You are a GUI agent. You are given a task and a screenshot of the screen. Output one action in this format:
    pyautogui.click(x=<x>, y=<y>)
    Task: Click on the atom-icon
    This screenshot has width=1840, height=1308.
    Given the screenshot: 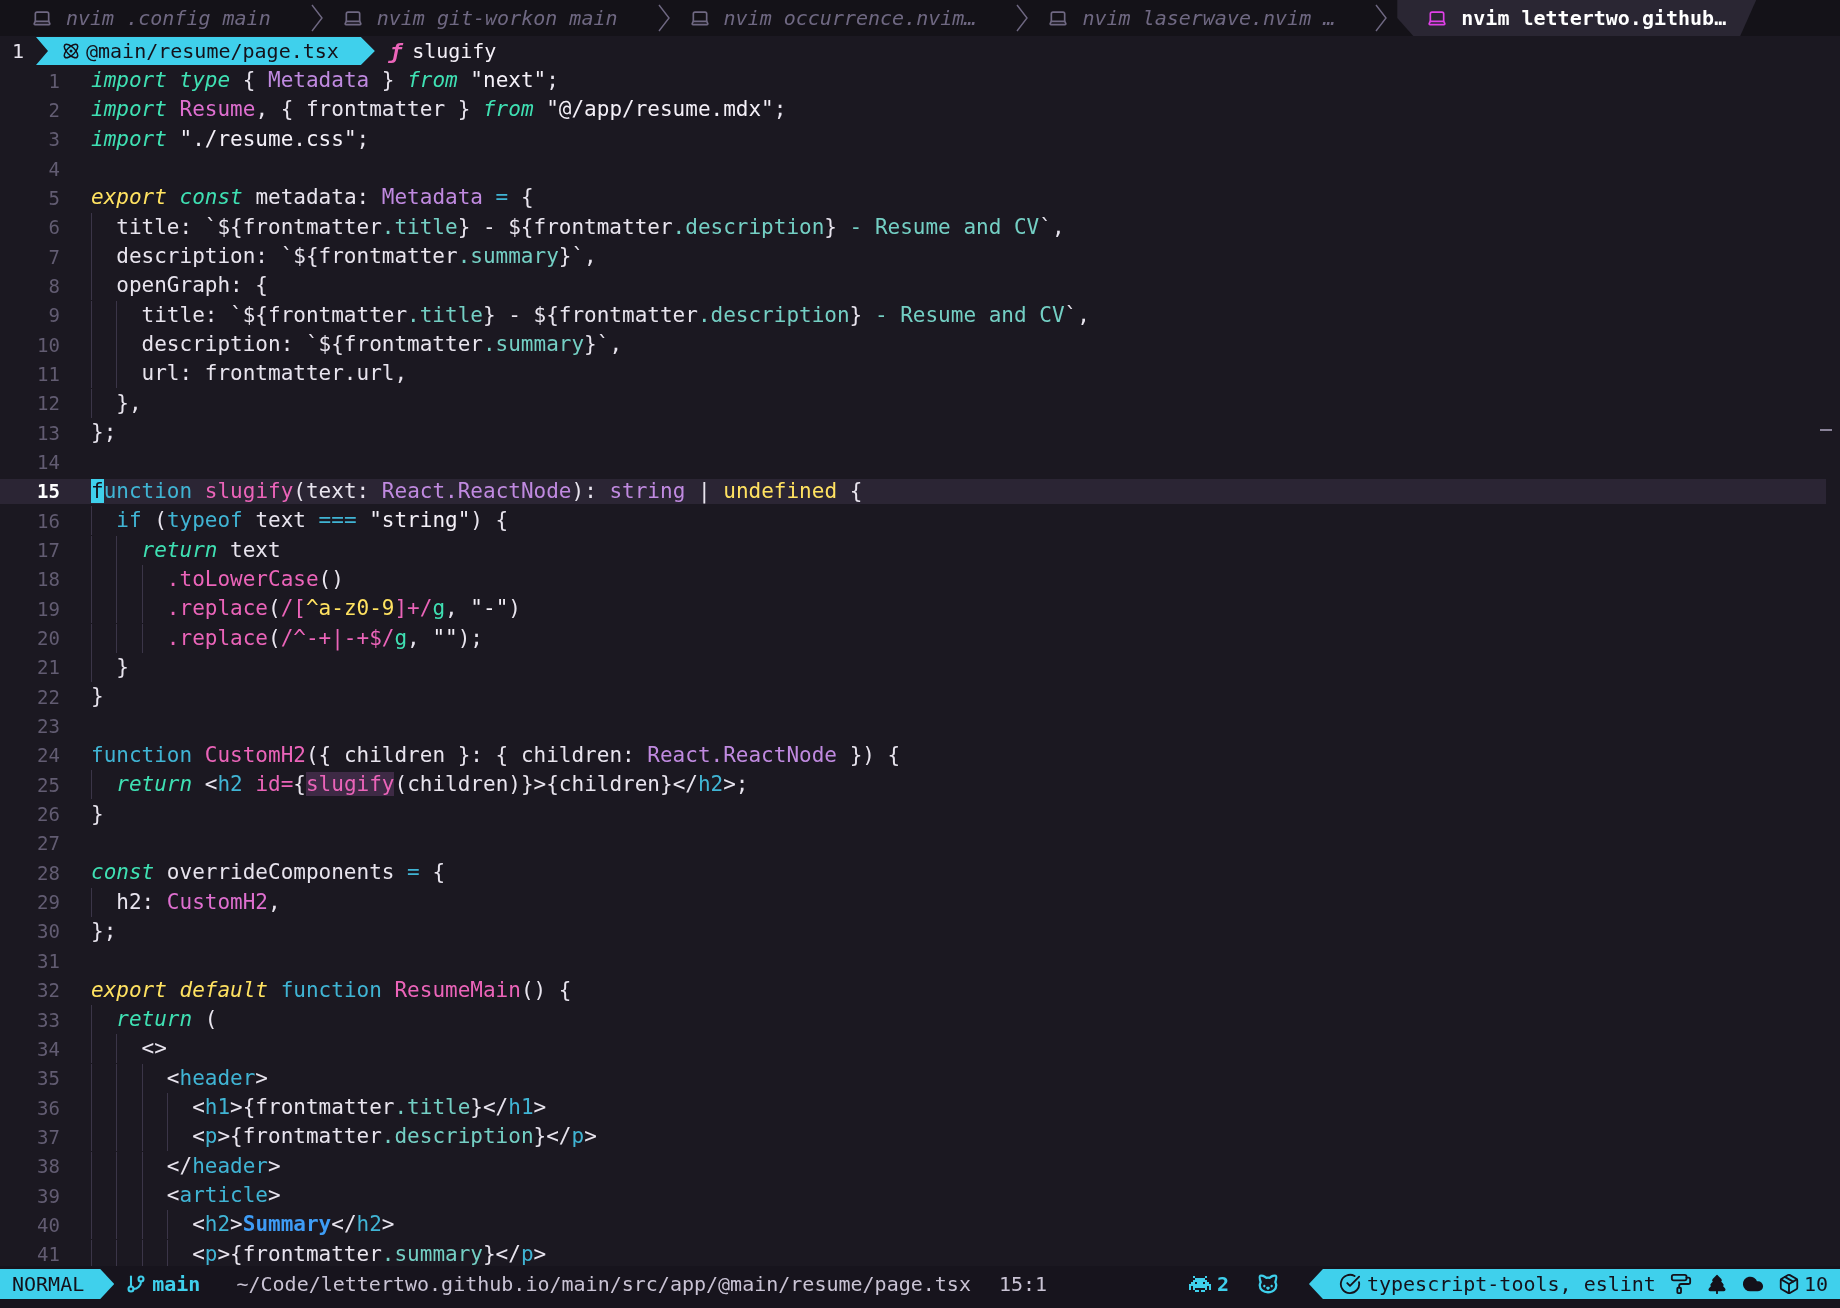 What is the action you would take?
    pyautogui.click(x=71, y=51)
    